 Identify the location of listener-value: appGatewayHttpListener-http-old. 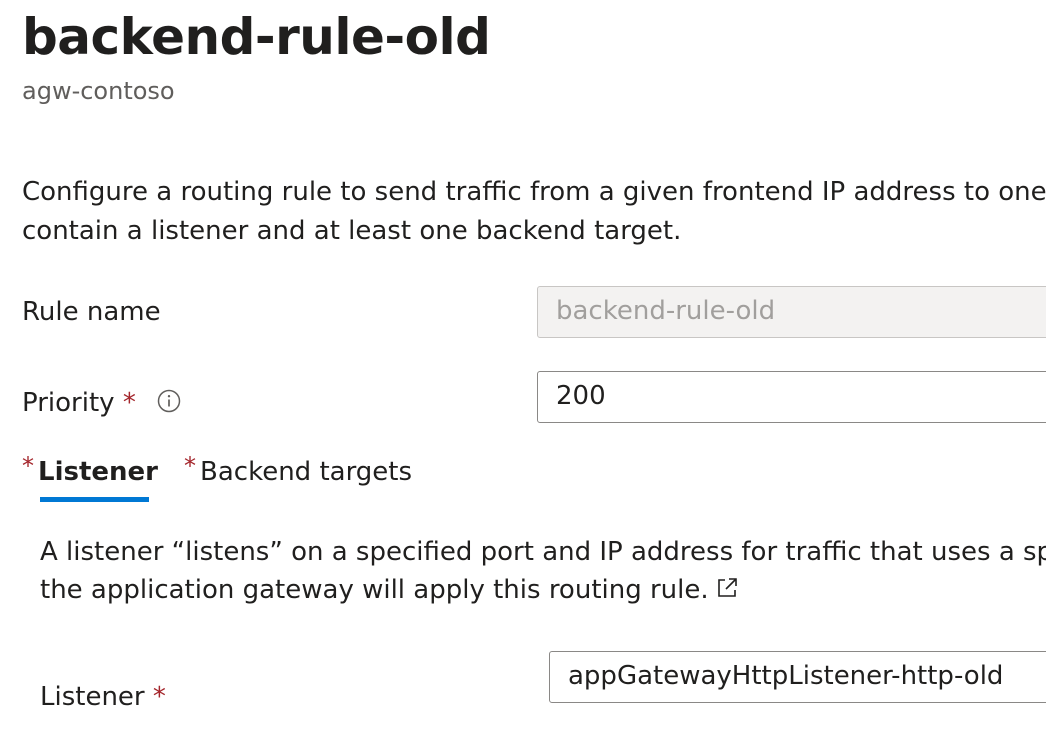
(786, 676).